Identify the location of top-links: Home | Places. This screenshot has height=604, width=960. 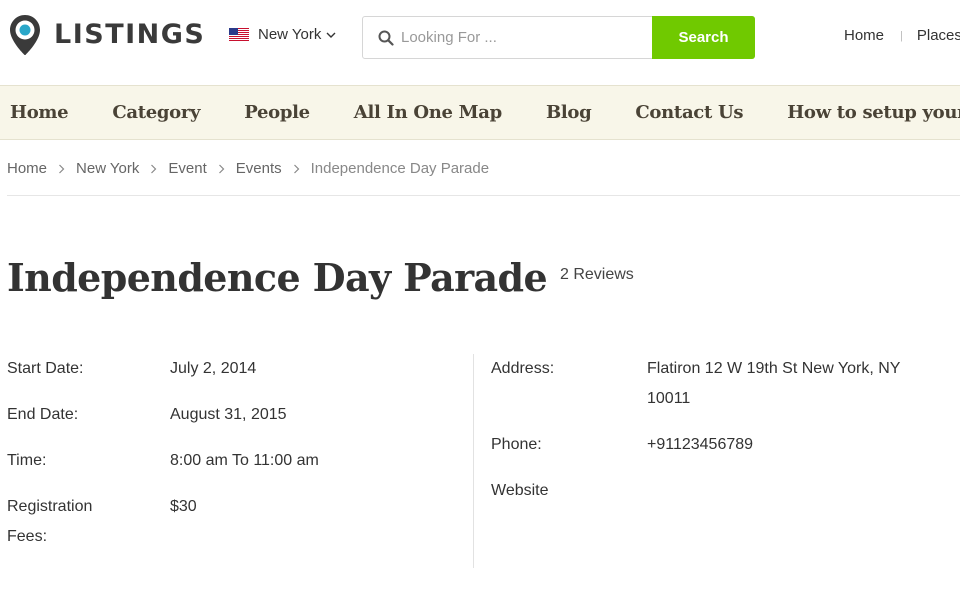
(902, 35).